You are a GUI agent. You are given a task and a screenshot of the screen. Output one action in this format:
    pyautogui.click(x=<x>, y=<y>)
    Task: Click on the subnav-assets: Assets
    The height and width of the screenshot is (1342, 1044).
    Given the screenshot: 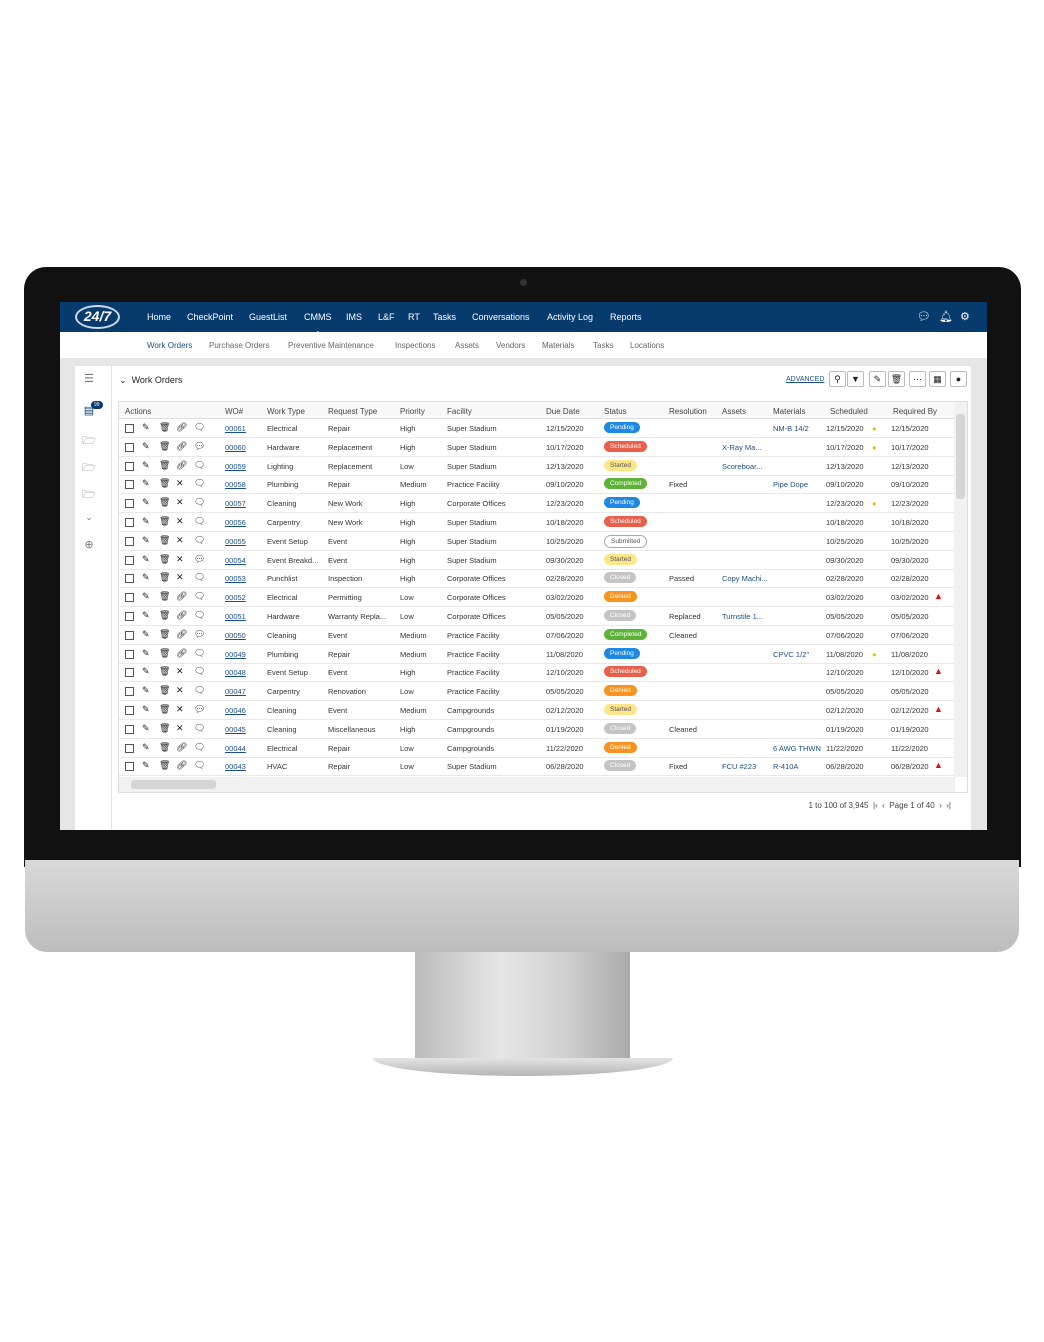 What is the action you would take?
    pyautogui.click(x=467, y=345)
    